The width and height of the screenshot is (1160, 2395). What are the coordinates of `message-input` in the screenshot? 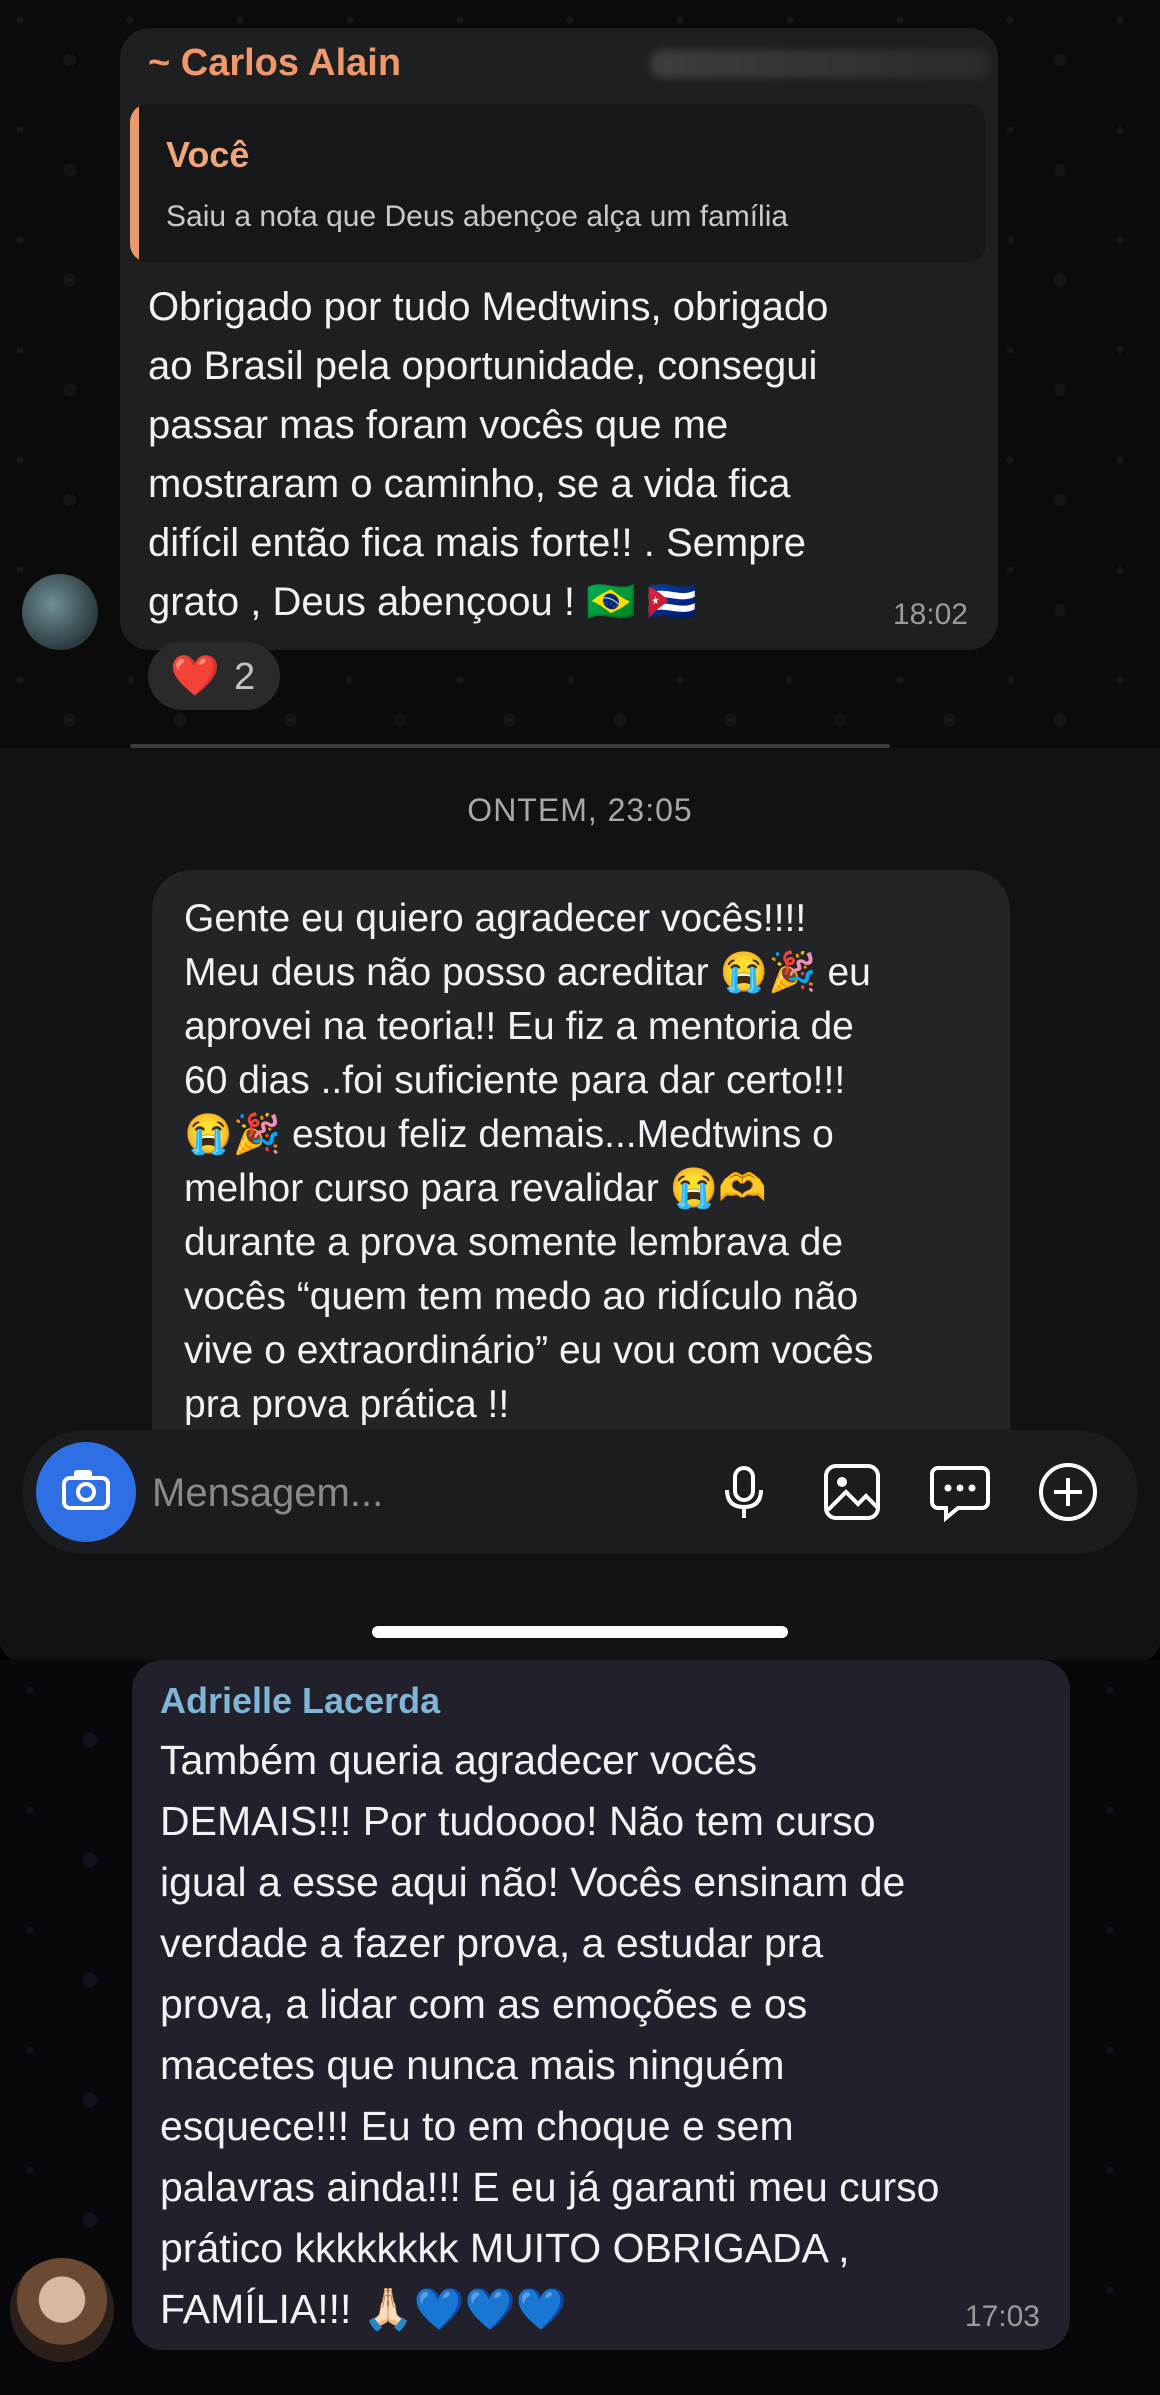 It's located at (417, 1493).